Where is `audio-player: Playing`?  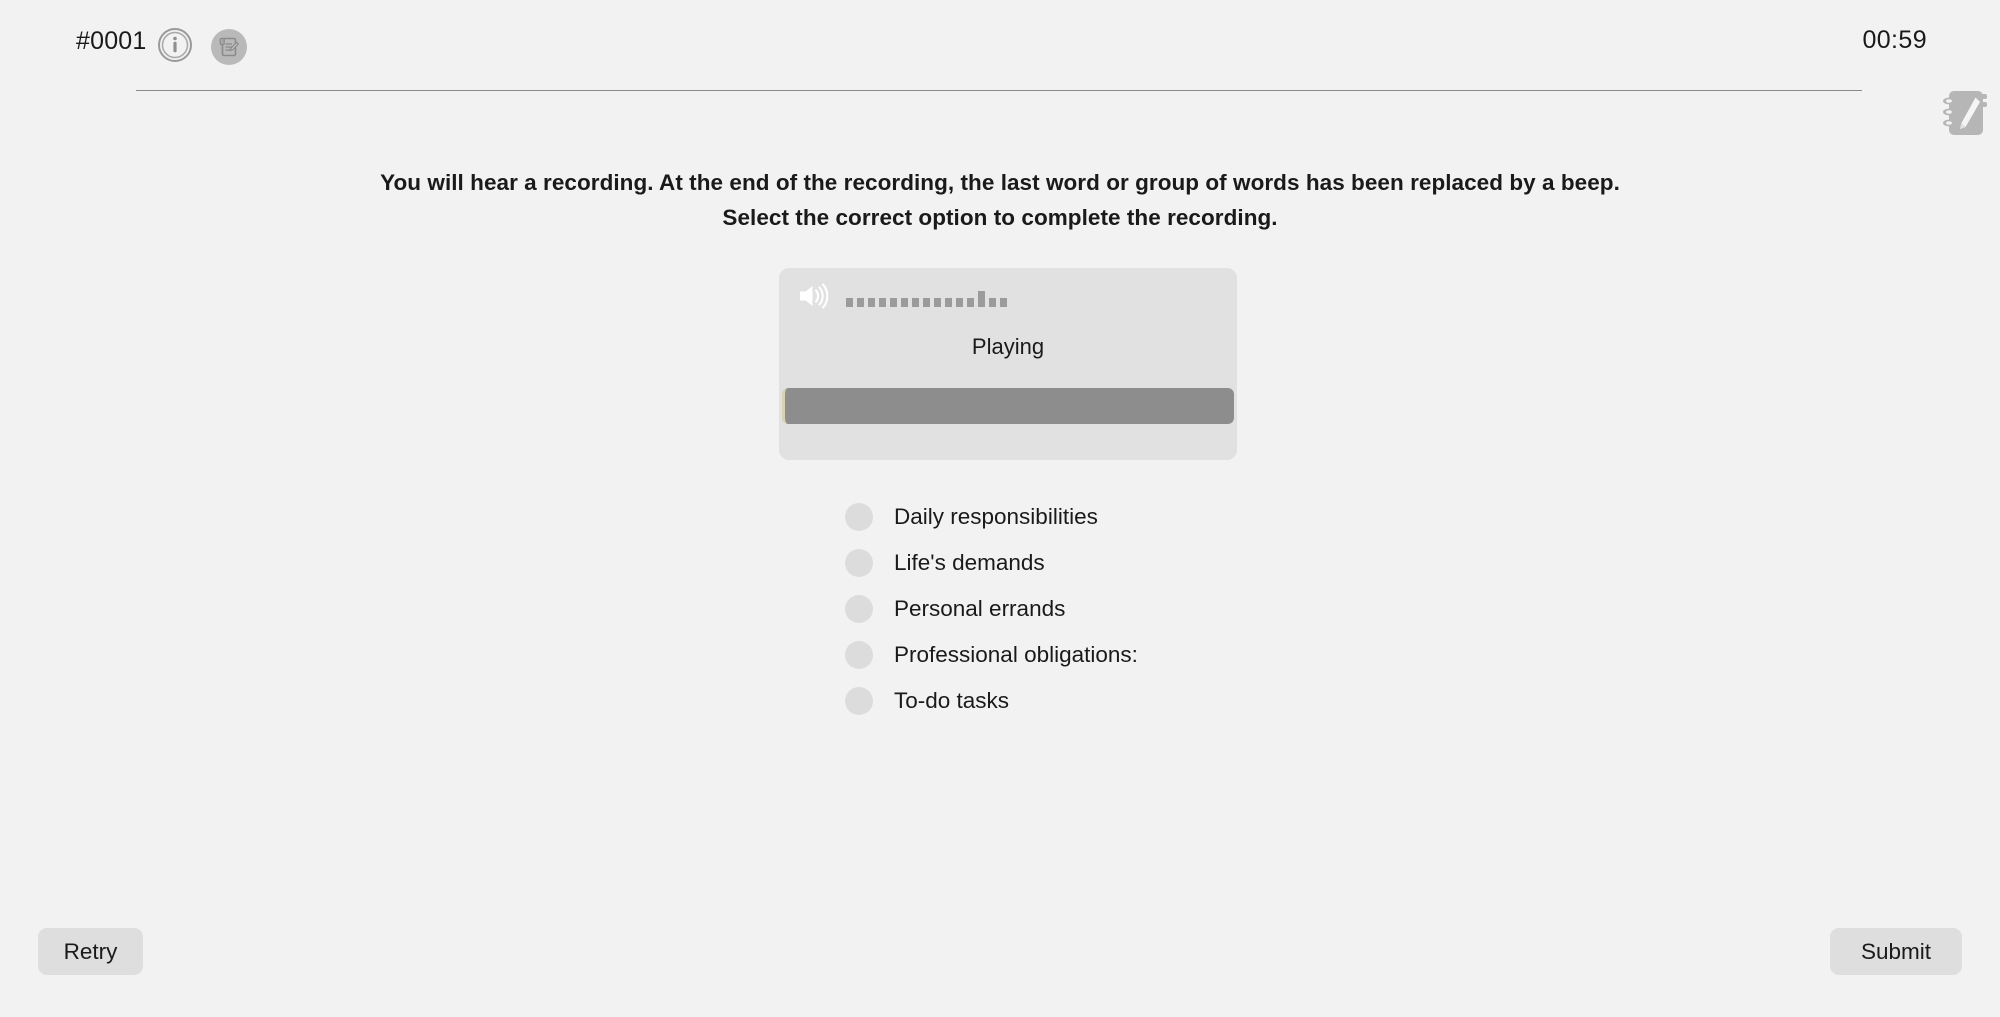 audio-player: Playing is located at coordinates (1008, 364).